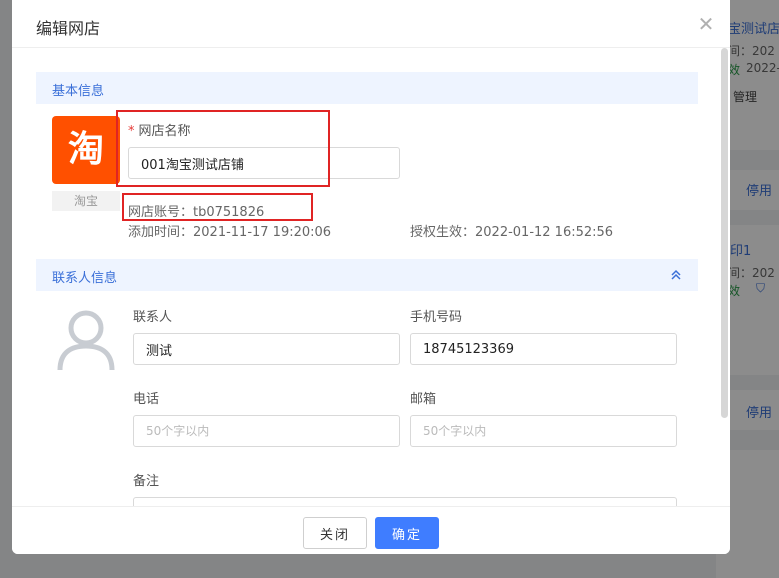 This screenshot has width=779, height=578. Describe the element at coordinates (86, 150) in the screenshot. I see `taobao-logo: 淘` at that location.